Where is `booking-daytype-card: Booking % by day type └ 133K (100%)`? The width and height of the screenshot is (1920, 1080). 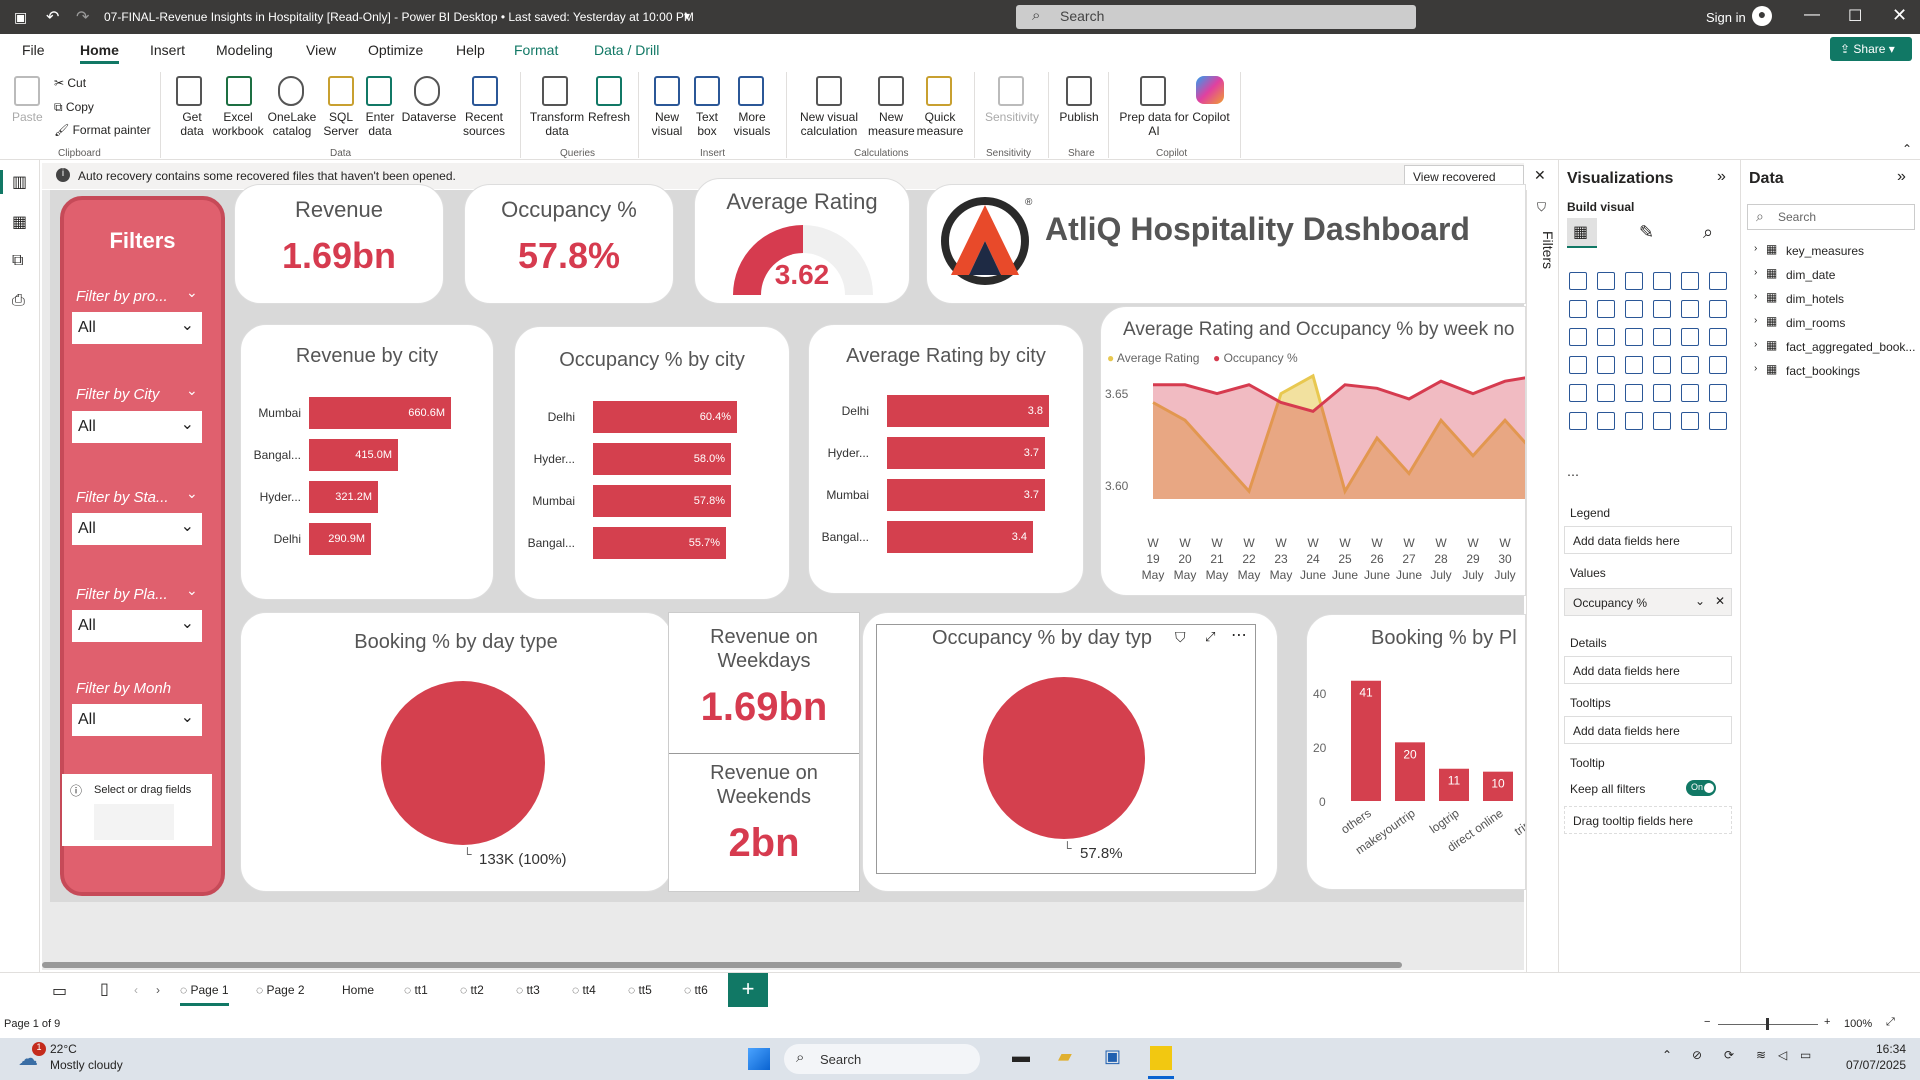
booking-daytype-card: Booking % by day type └ 133K (100%) is located at coordinates (456, 752).